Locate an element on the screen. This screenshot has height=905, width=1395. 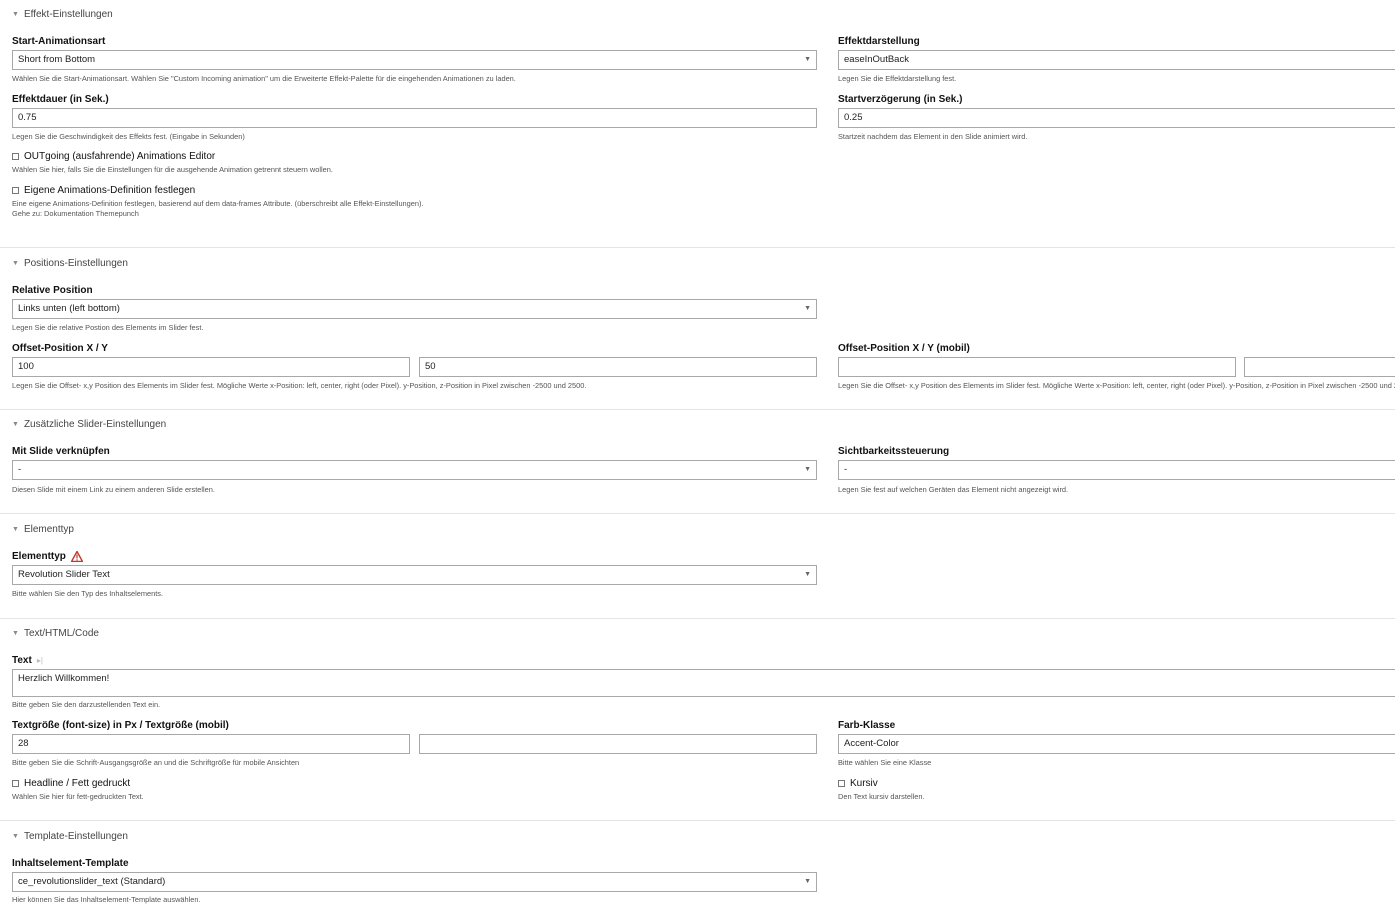
template-value: ce_revolutionslider_text (Standard) is located at coordinates (92, 881).